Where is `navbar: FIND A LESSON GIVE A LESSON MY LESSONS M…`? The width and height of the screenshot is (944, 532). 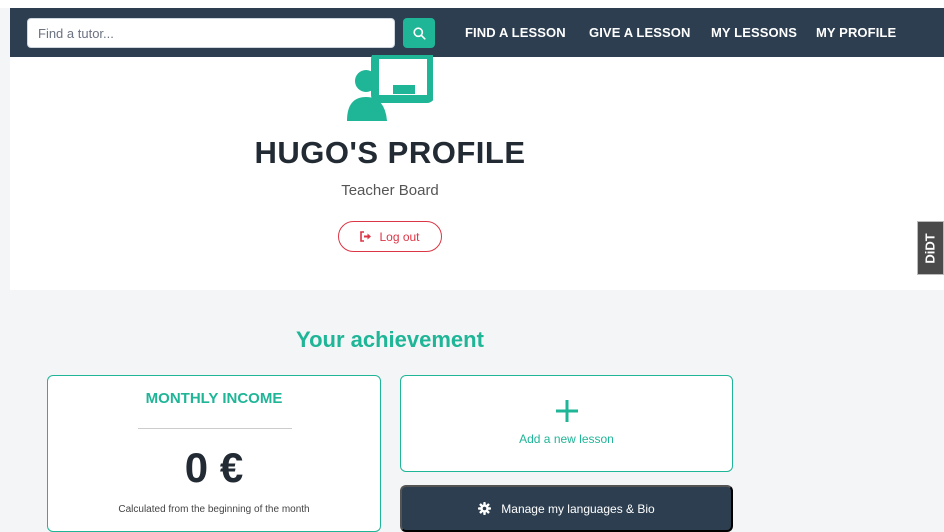 navbar: FIND A LESSON GIVE A LESSON MY LESSONS M… is located at coordinates (477, 32).